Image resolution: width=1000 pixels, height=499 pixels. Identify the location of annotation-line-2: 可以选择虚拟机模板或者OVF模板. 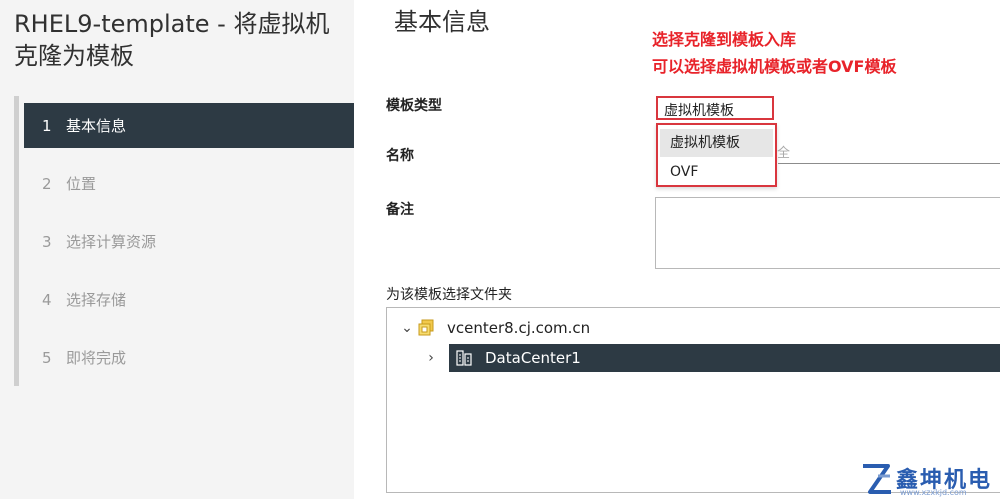
(774, 66).